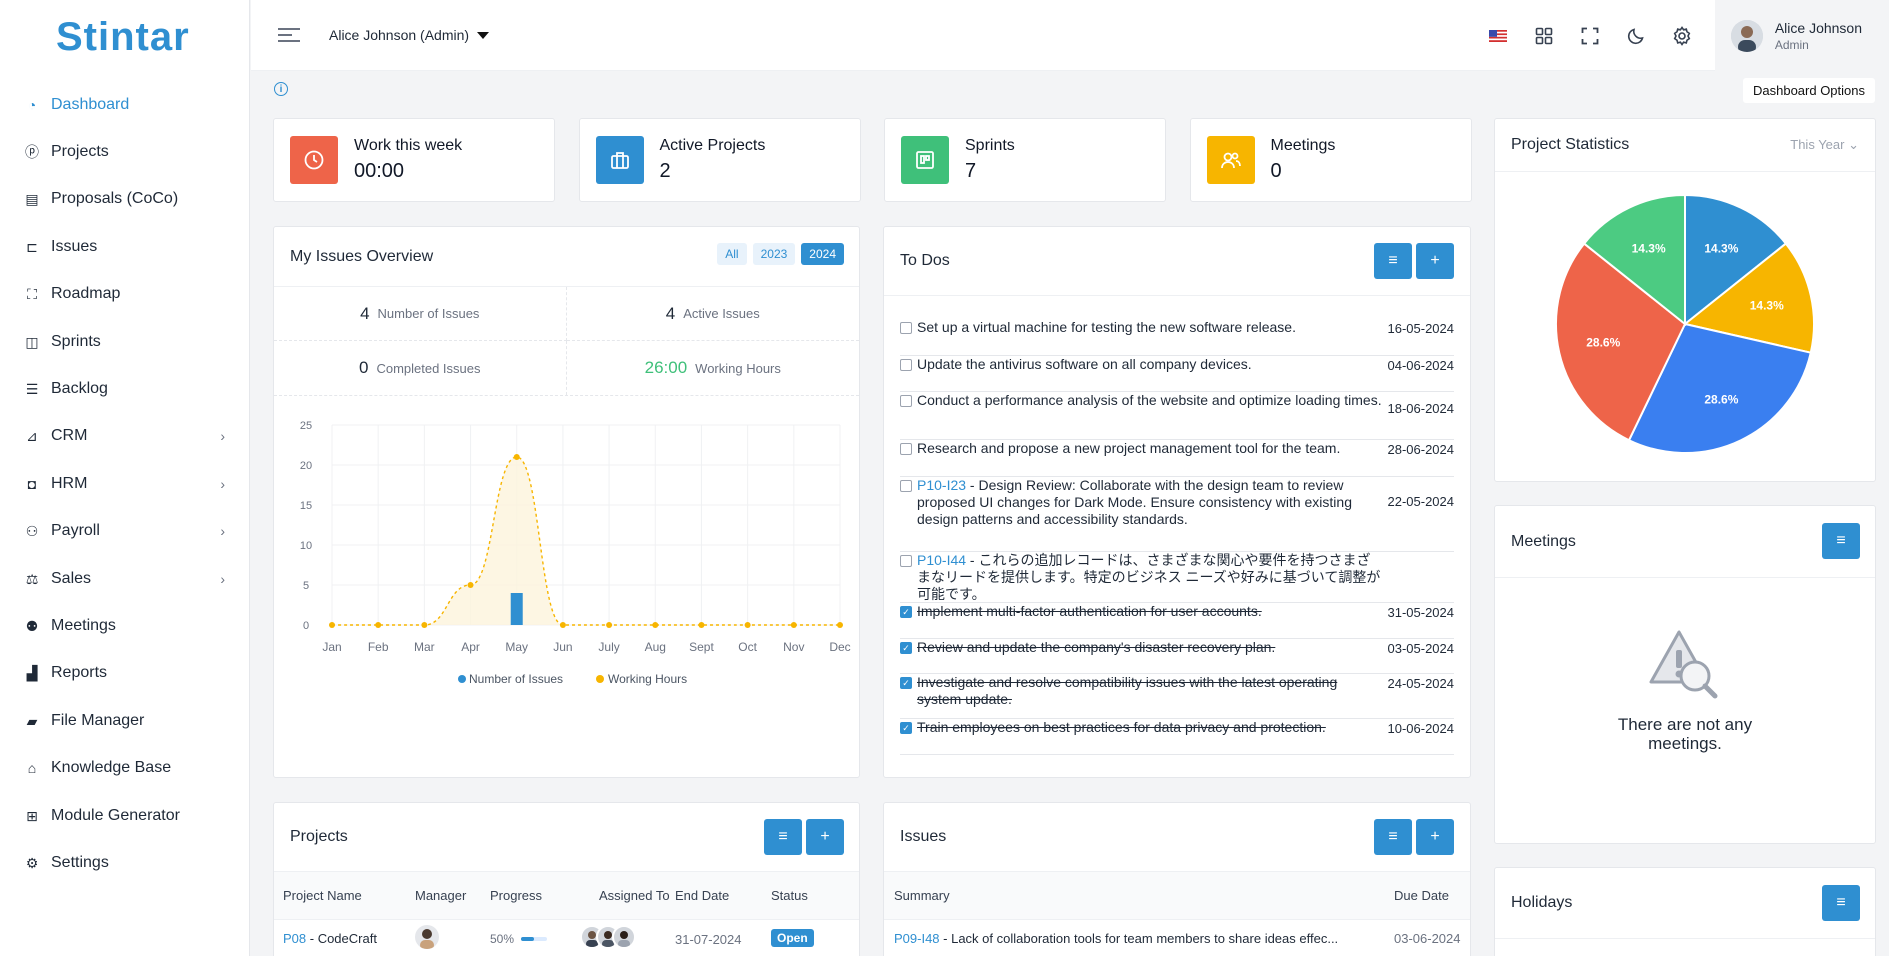 The width and height of the screenshot is (1889, 956). I want to click on sidebar-item-hrm: ◘ HRM ›, so click(124, 483).